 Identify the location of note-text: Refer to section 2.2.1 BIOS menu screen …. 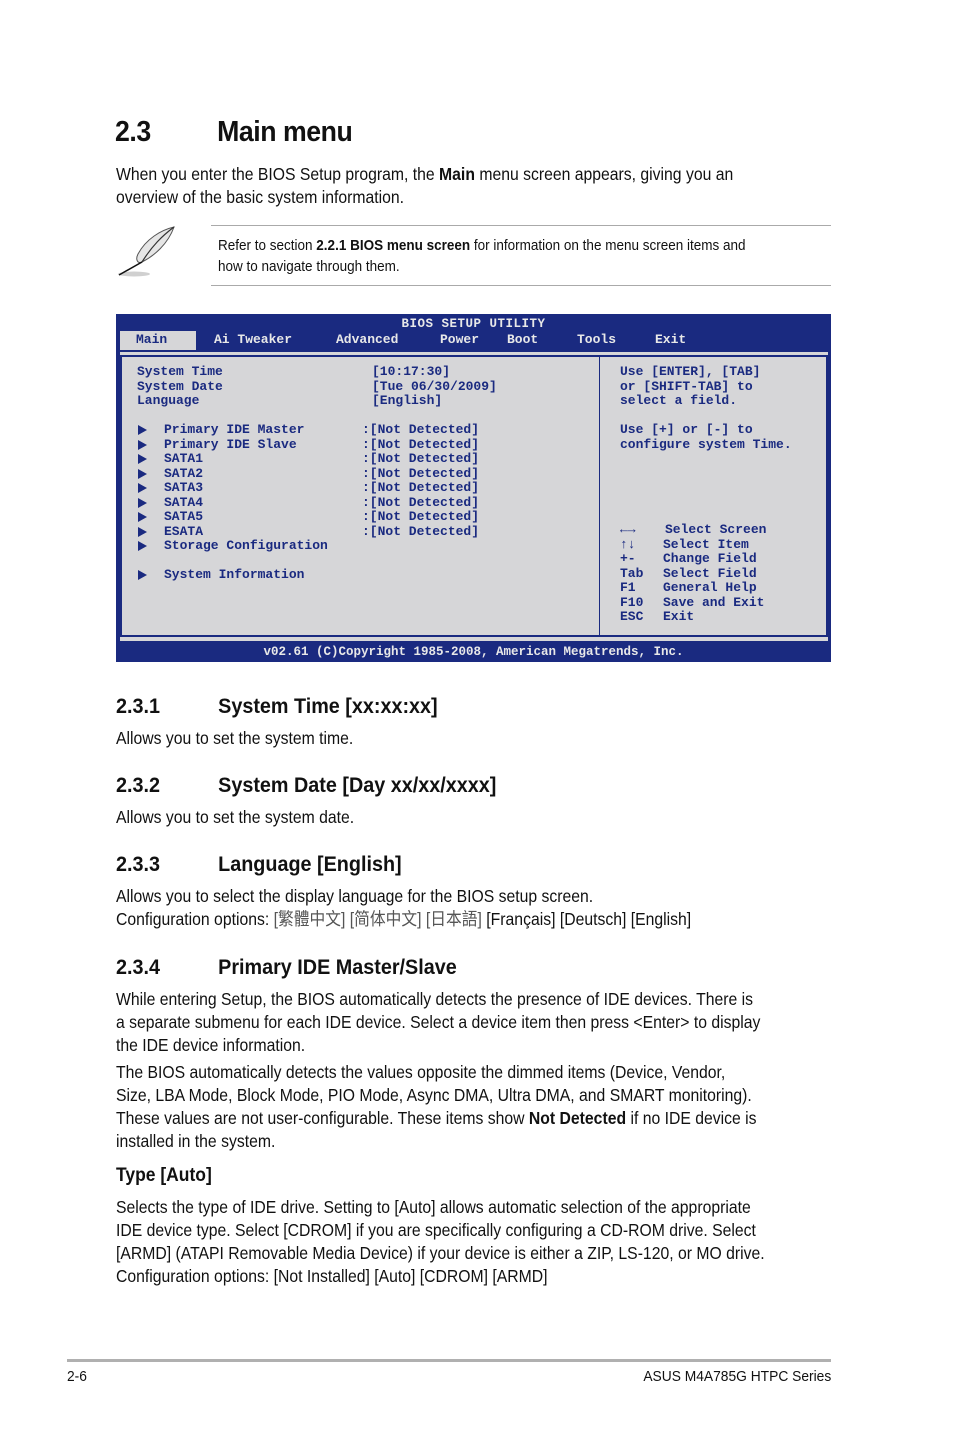
(482, 256).